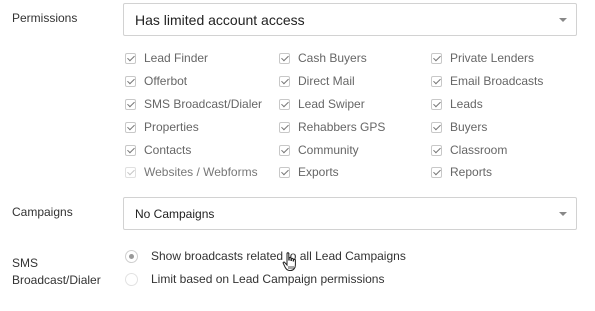 This screenshot has width=595, height=311. Describe the element at coordinates (487, 81) in the screenshot. I see `permission-email-broadcasts: Email Broadcasts` at that location.